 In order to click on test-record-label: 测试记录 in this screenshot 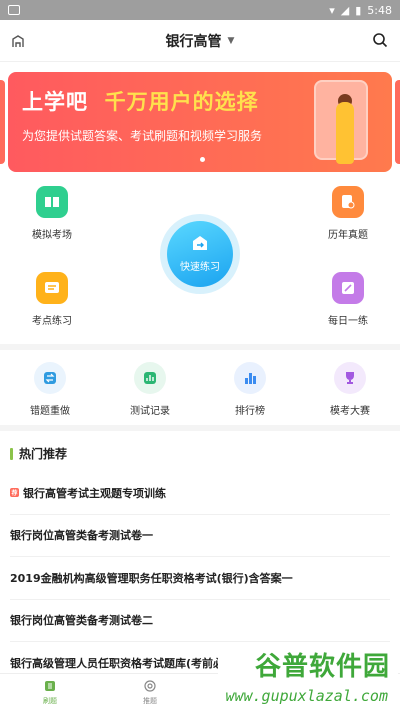, I will do `click(150, 411)`.